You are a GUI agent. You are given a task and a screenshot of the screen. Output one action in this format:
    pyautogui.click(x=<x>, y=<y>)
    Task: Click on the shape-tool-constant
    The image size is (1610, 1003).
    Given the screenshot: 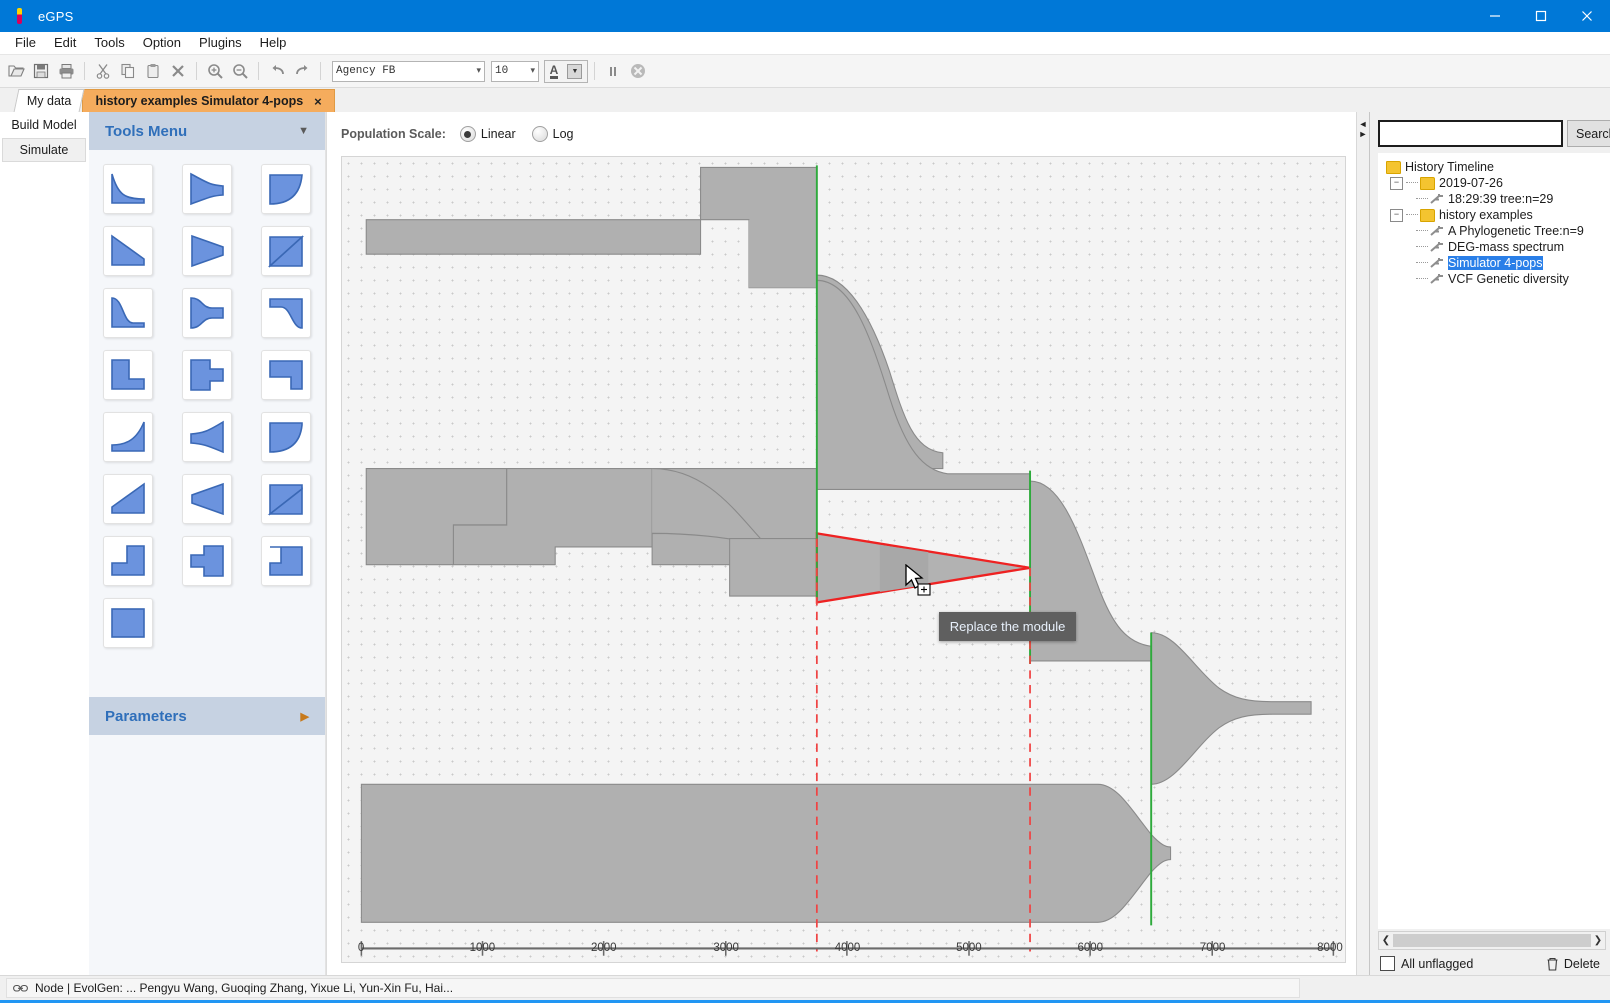 What is the action you would take?
    pyautogui.click(x=128, y=623)
    